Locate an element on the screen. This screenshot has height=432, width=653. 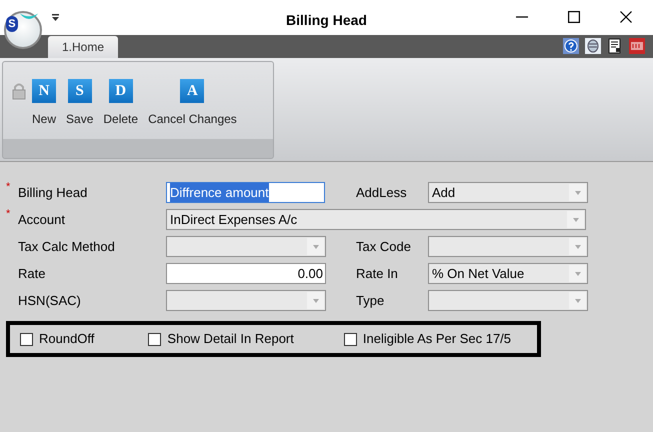
exit-icon is located at coordinates (637, 46).